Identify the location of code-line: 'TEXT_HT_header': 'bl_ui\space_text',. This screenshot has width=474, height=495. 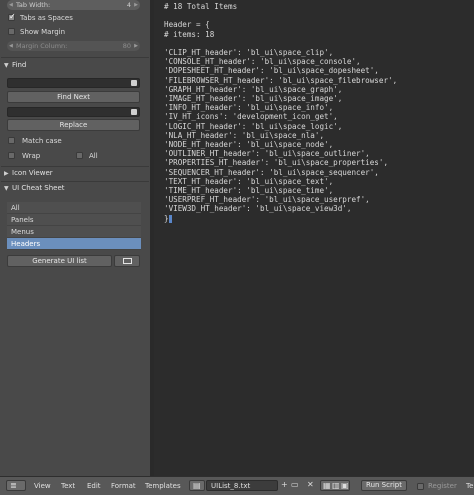
(280, 181).